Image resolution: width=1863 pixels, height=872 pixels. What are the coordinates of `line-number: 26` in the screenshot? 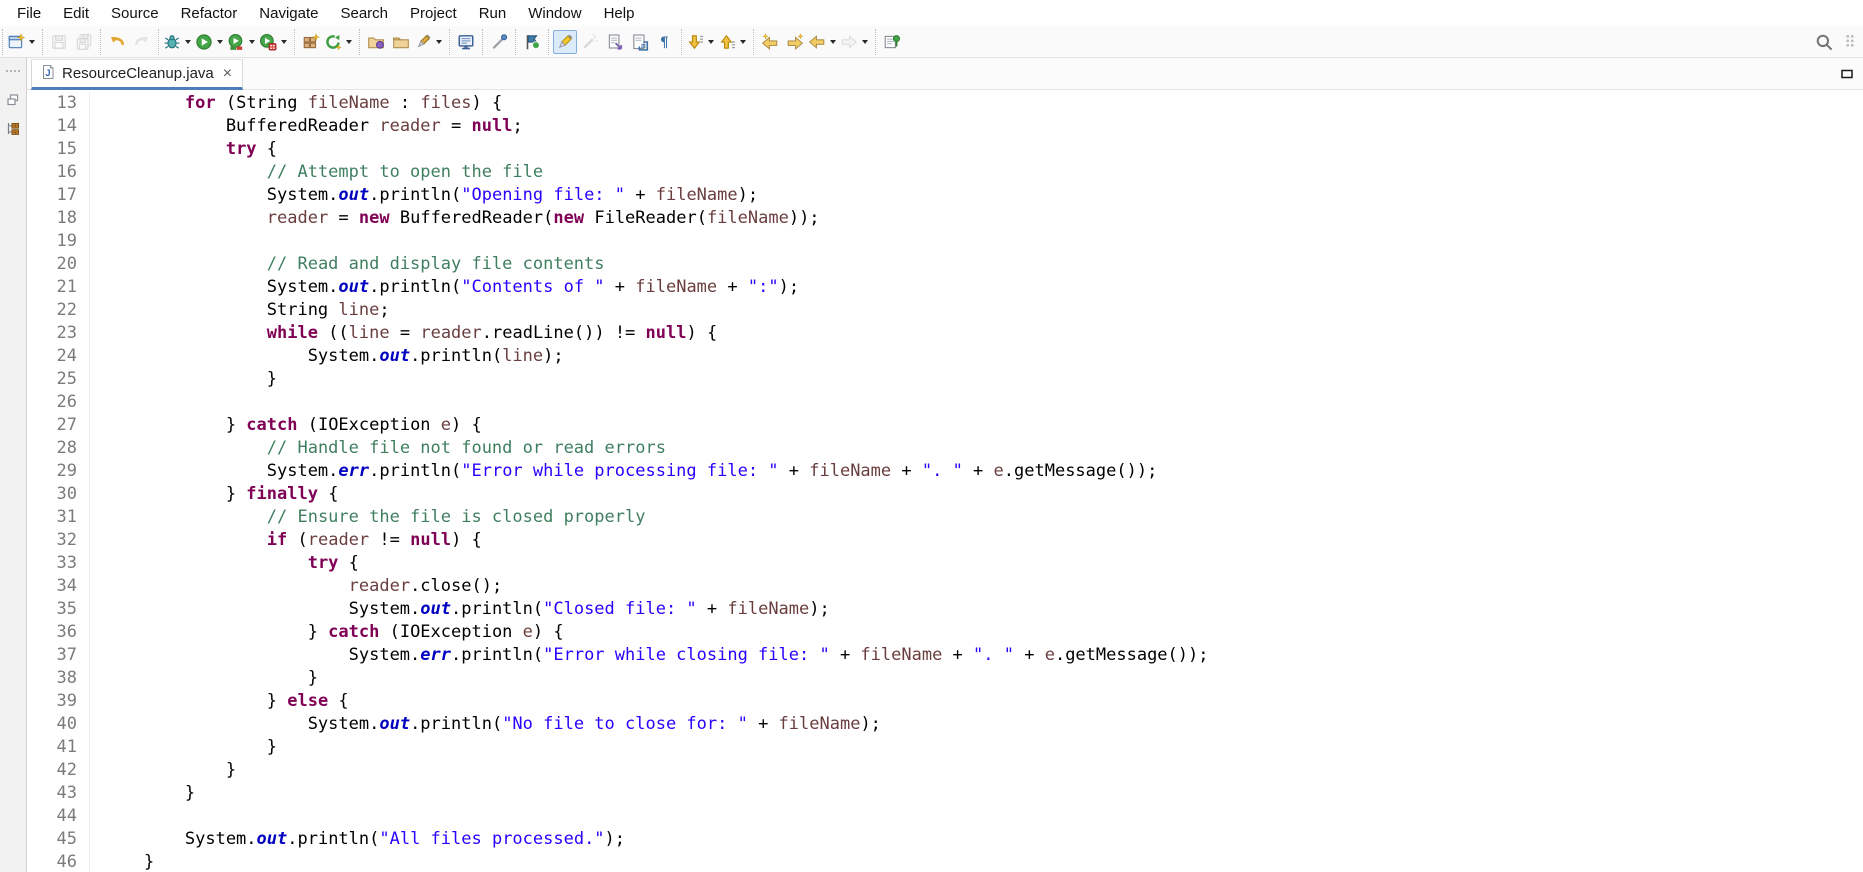 It's located at (58, 402).